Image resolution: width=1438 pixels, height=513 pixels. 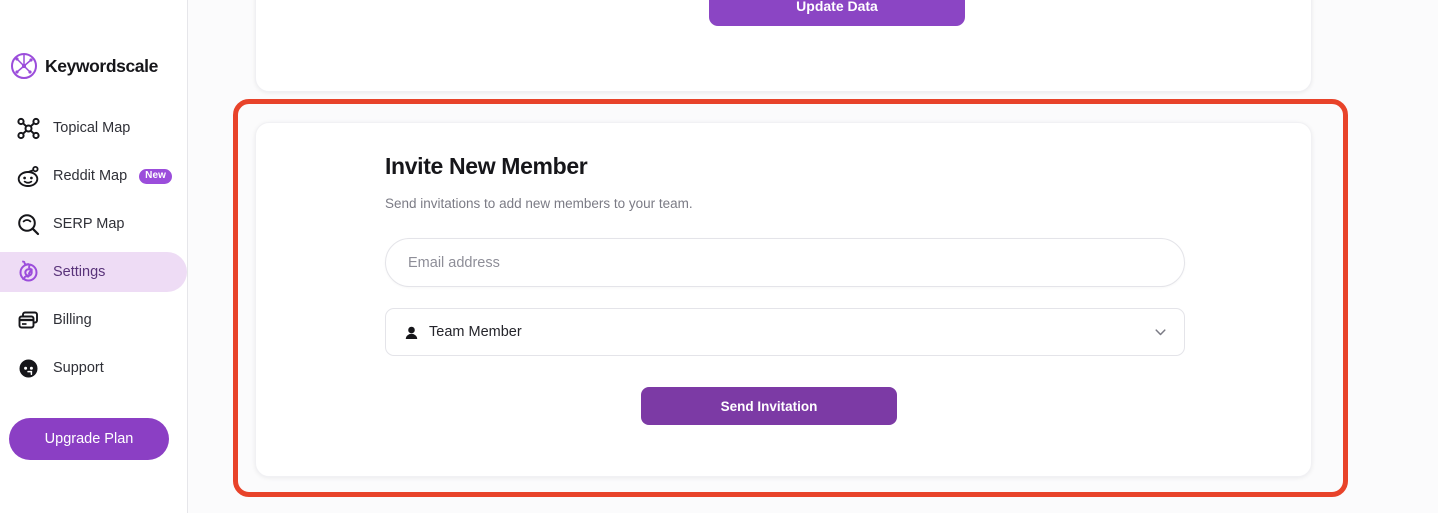 What do you see at coordinates (79, 272) in the screenshot?
I see `sidebar-item-label: Settings` at bounding box center [79, 272].